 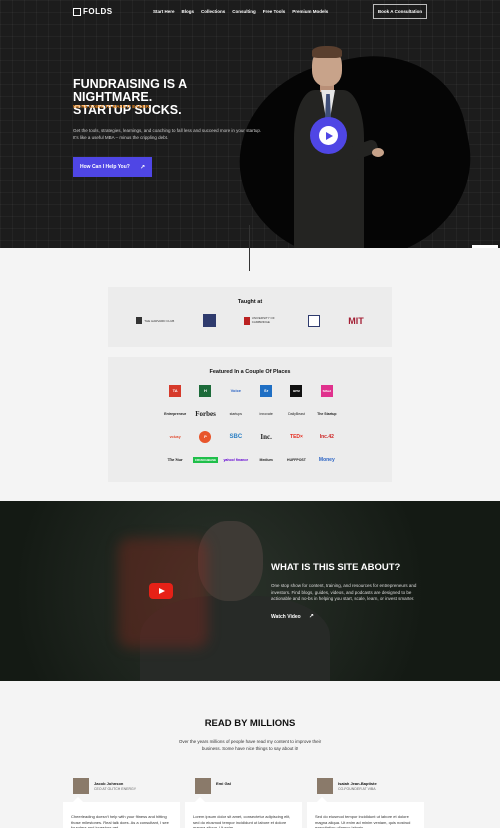 I want to click on featured-logo-the-startup: The Startup, so click(x=327, y=413).